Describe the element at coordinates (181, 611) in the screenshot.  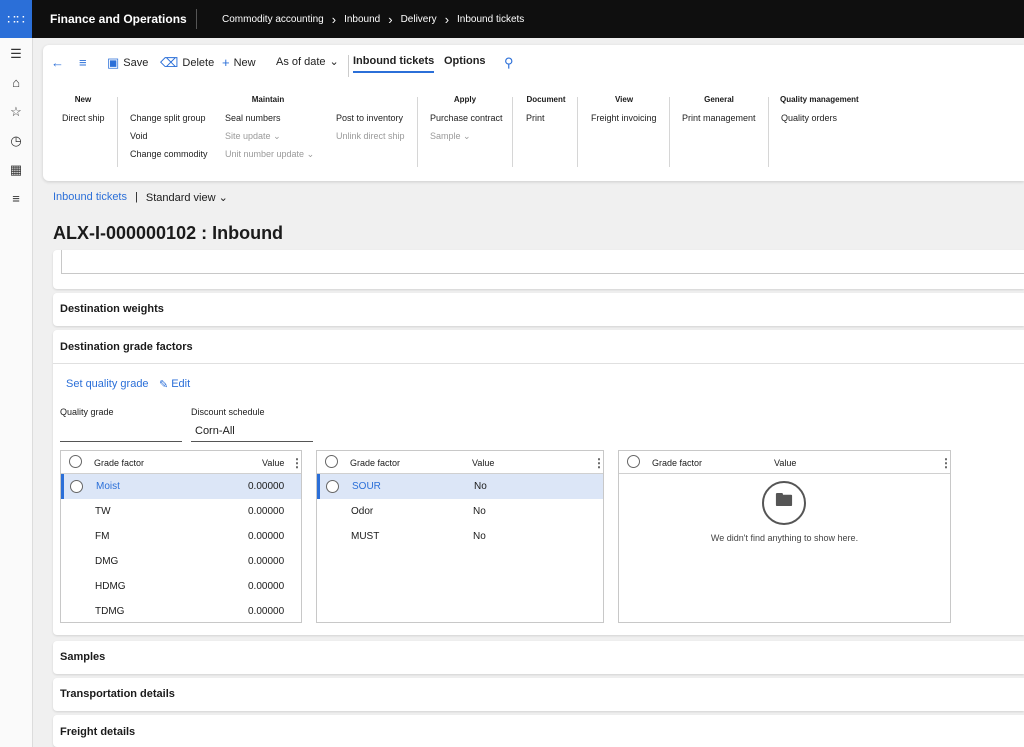
I see `table-row: TDMG 0.00000` at that location.